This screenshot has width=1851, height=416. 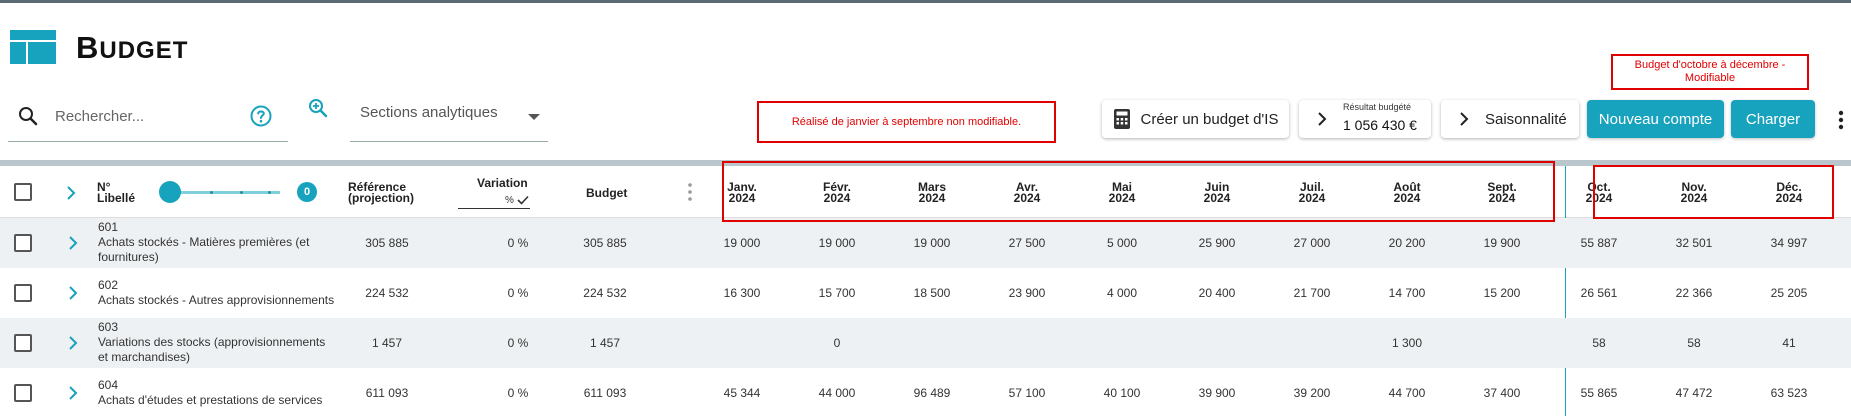 What do you see at coordinates (23, 192) in the screenshot?
I see `select-all-checkbox` at bounding box center [23, 192].